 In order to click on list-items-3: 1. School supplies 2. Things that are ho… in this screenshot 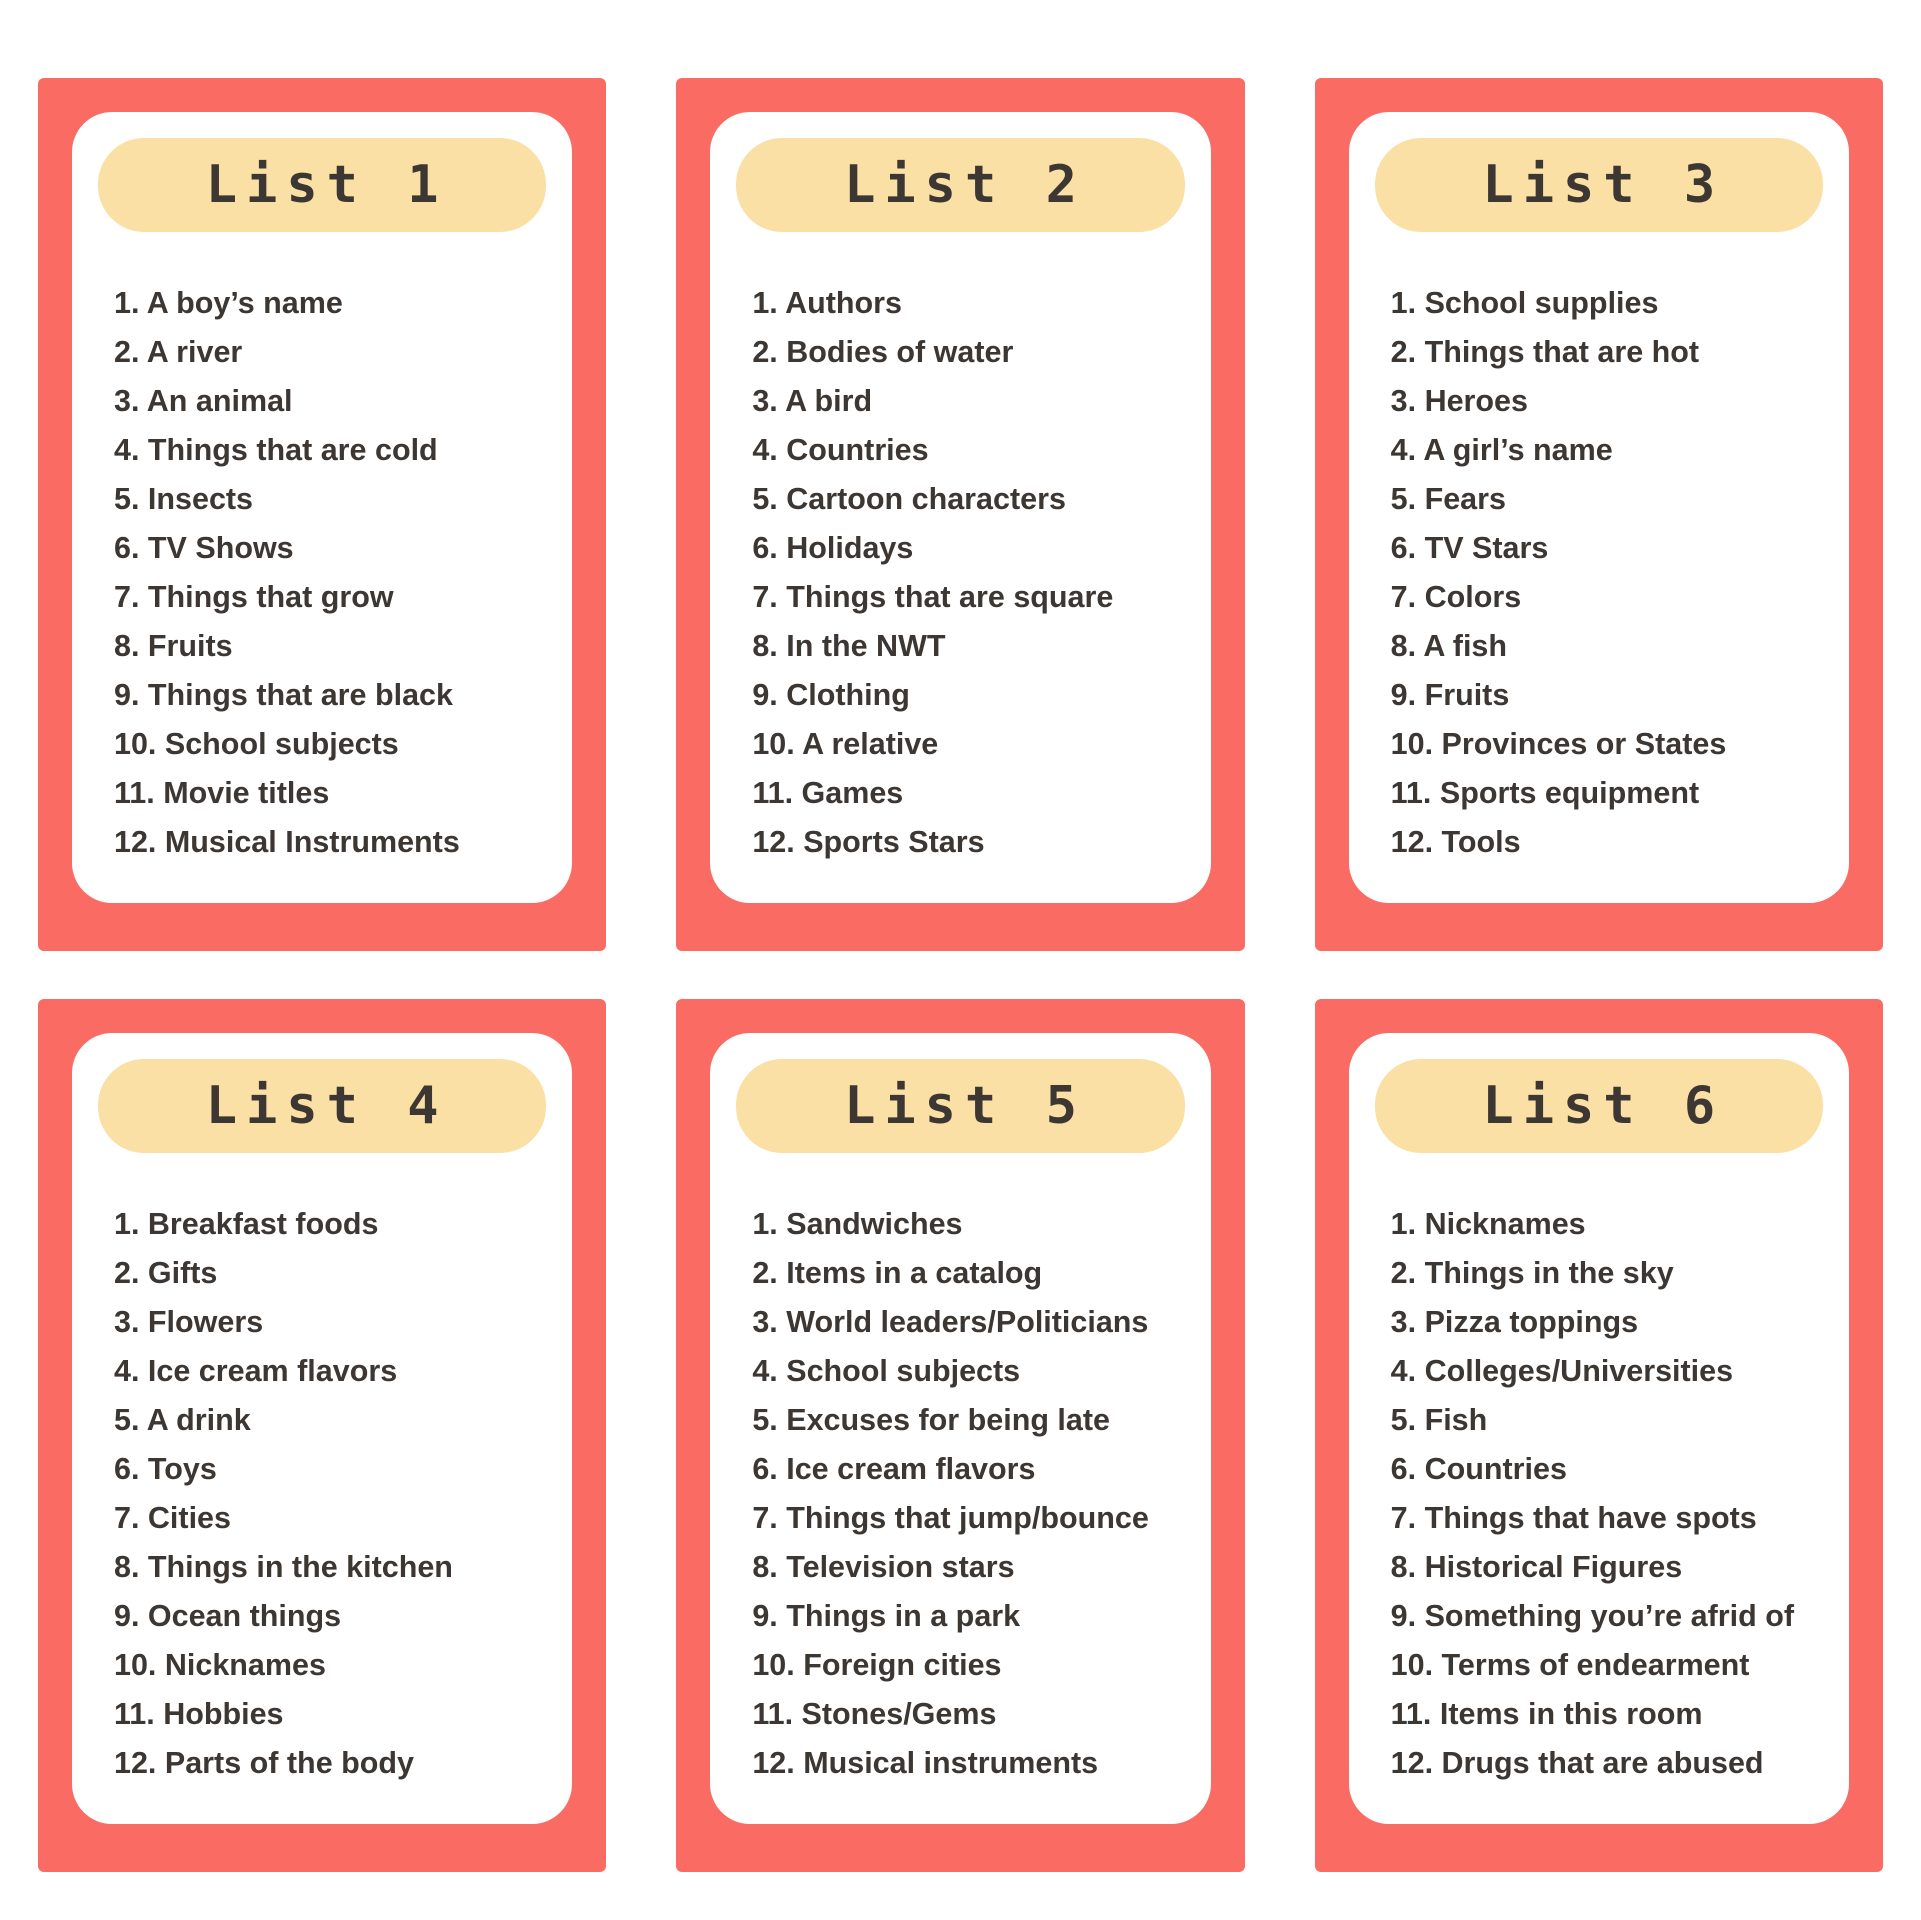, I will do `click(1599, 582)`.